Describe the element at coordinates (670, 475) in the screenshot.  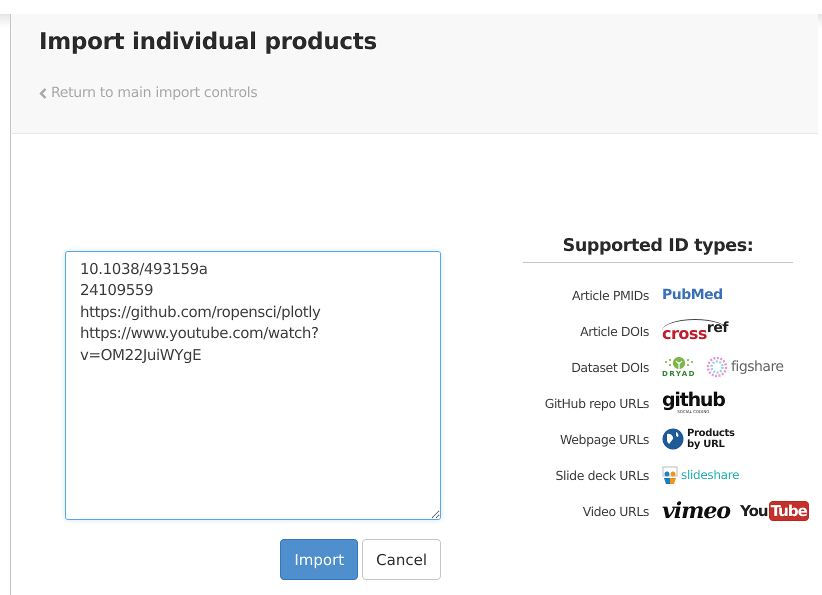
I see `presenter-icon` at that location.